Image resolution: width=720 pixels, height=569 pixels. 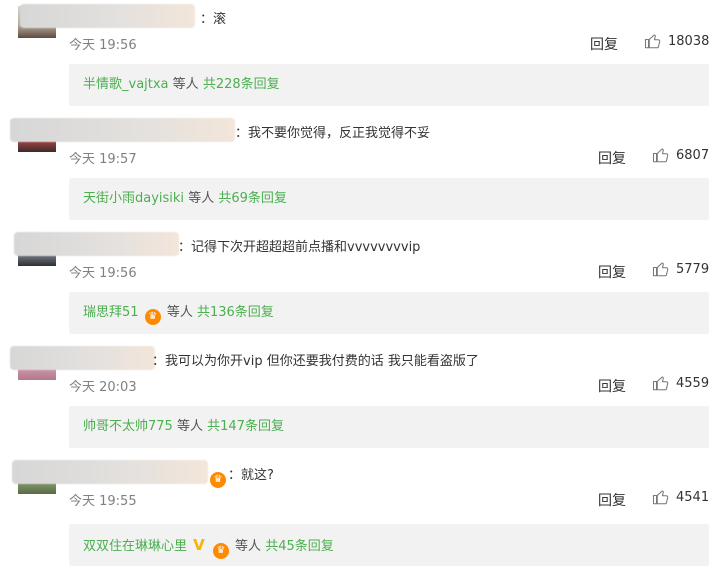 I want to click on reply-count-link: 共228条回复, so click(x=241, y=84).